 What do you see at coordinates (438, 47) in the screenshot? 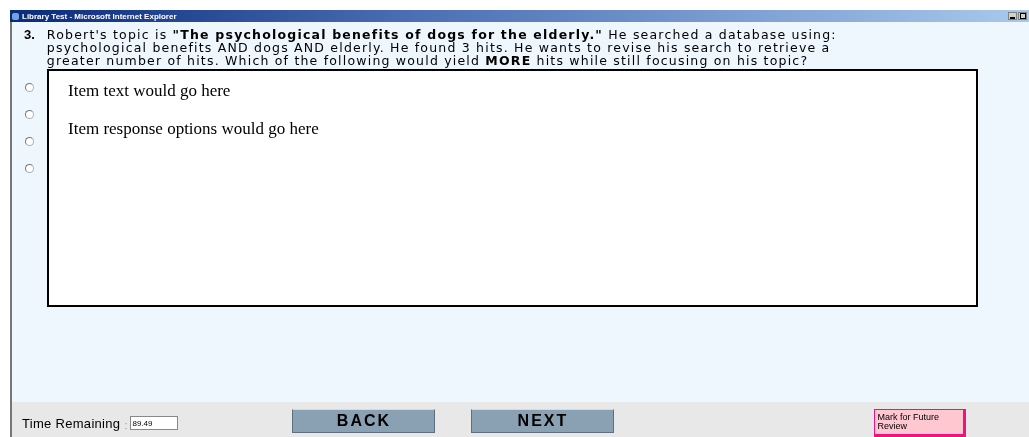
I see `question-text: psychological benefits AND dogs AND elderly. He found 3 hits. He wants to revise his search to retrieve a` at bounding box center [438, 47].